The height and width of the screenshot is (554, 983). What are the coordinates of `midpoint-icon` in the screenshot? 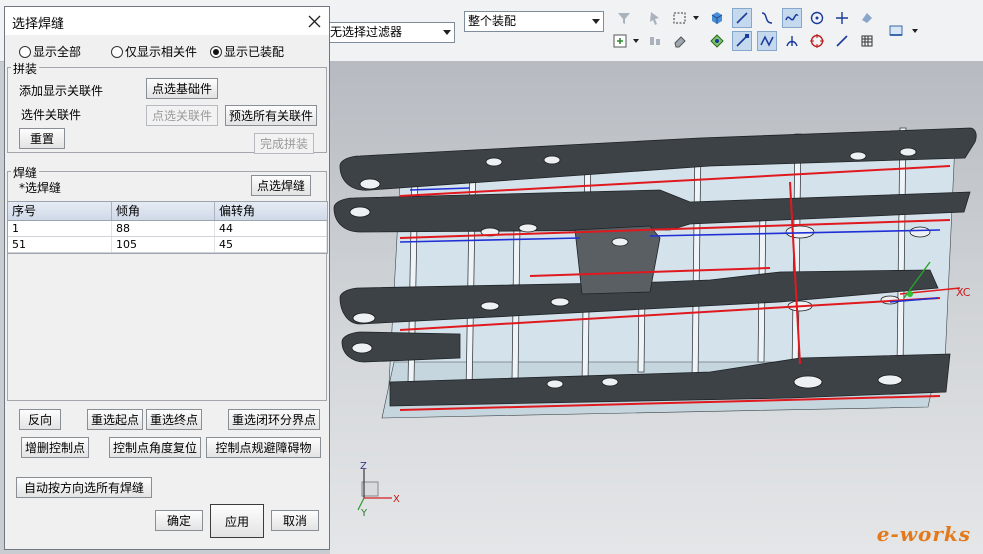 It's located at (767, 41).